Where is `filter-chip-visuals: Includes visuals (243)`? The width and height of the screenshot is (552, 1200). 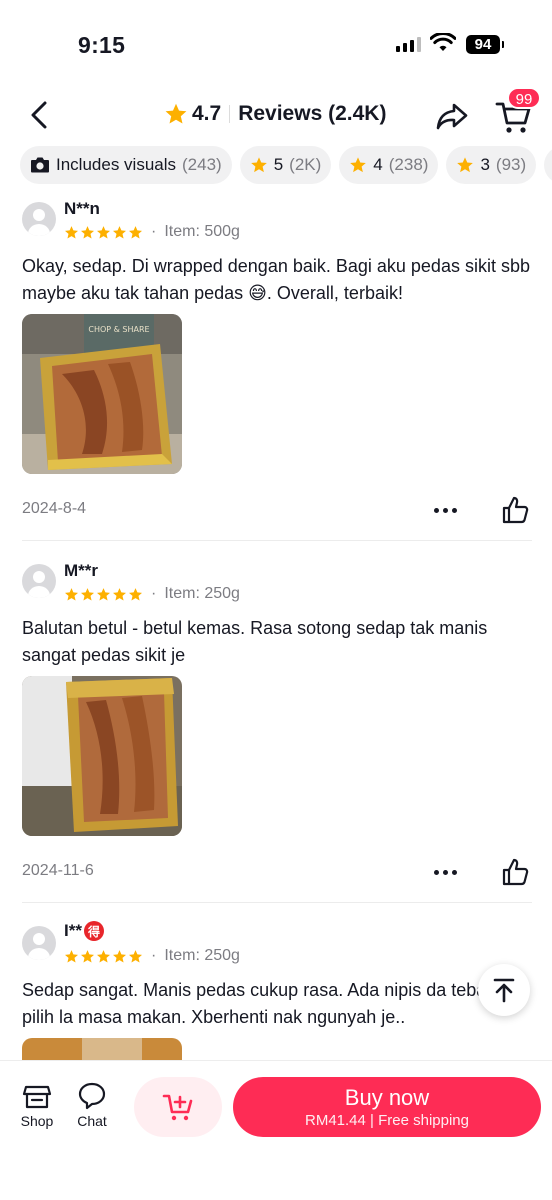 filter-chip-visuals: Includes visuals (243) is located at coordinates (126, 165).